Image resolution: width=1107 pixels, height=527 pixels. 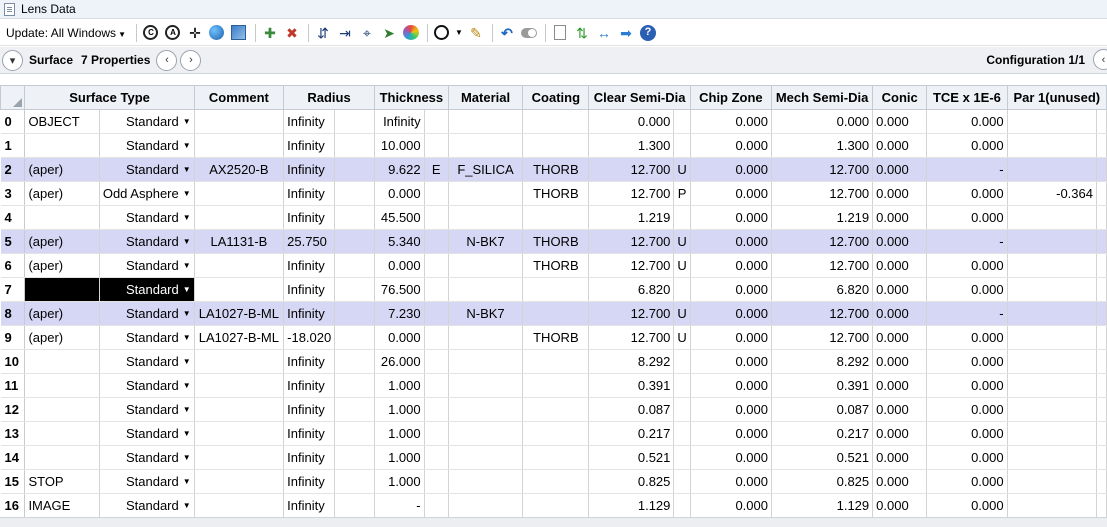 I want to click on mech-semi-dia-cell: 12.700, so click(x=822, y=337).